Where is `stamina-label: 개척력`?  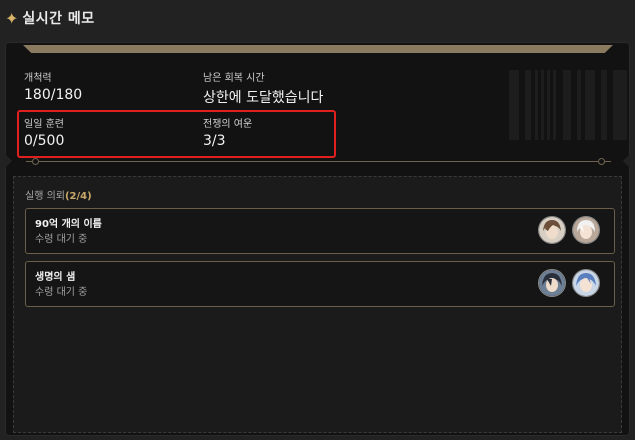 stamina-label: 개척력 is located at coordinates (38, 78).